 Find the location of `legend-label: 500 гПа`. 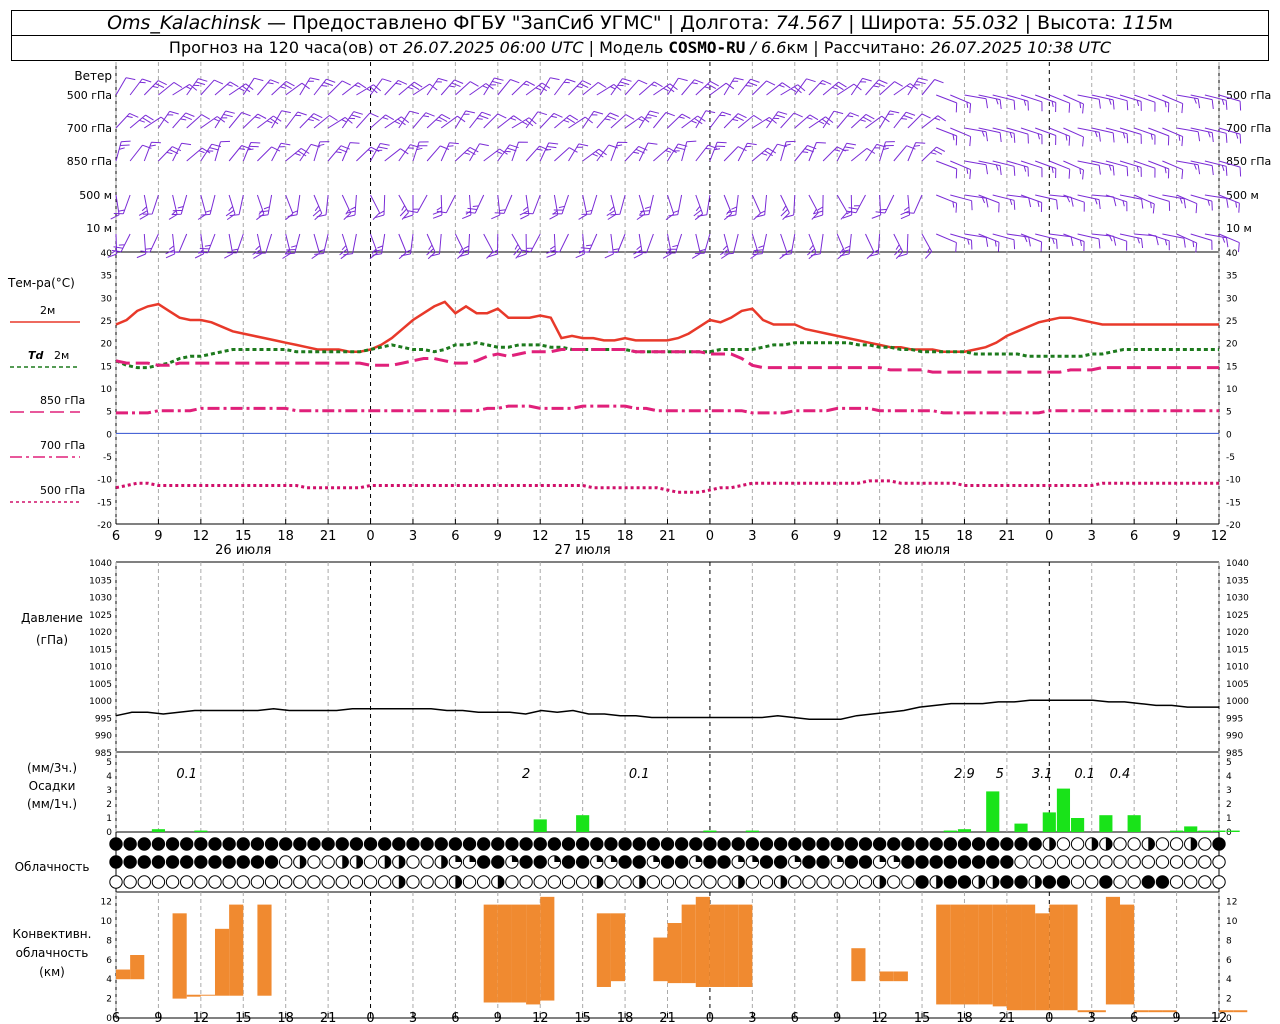

legend-label: 500 гПа is located at coordinates (62, 490).